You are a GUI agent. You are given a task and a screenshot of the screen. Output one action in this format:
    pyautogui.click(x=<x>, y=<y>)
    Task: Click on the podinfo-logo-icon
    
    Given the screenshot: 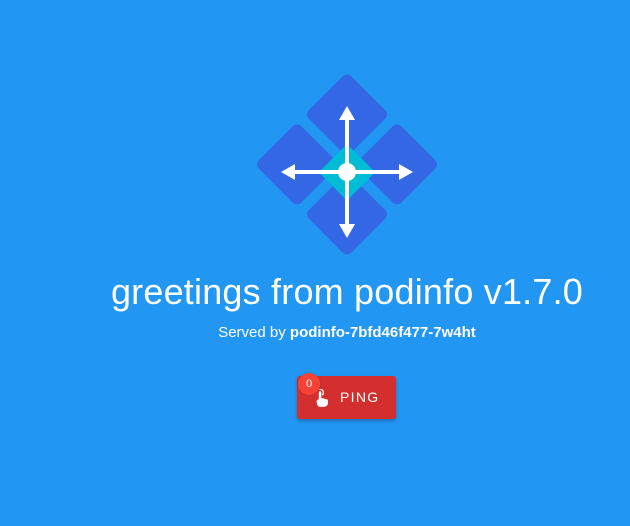 What is the action you would take?
    pyautogui.click(x=347, y=164)
    